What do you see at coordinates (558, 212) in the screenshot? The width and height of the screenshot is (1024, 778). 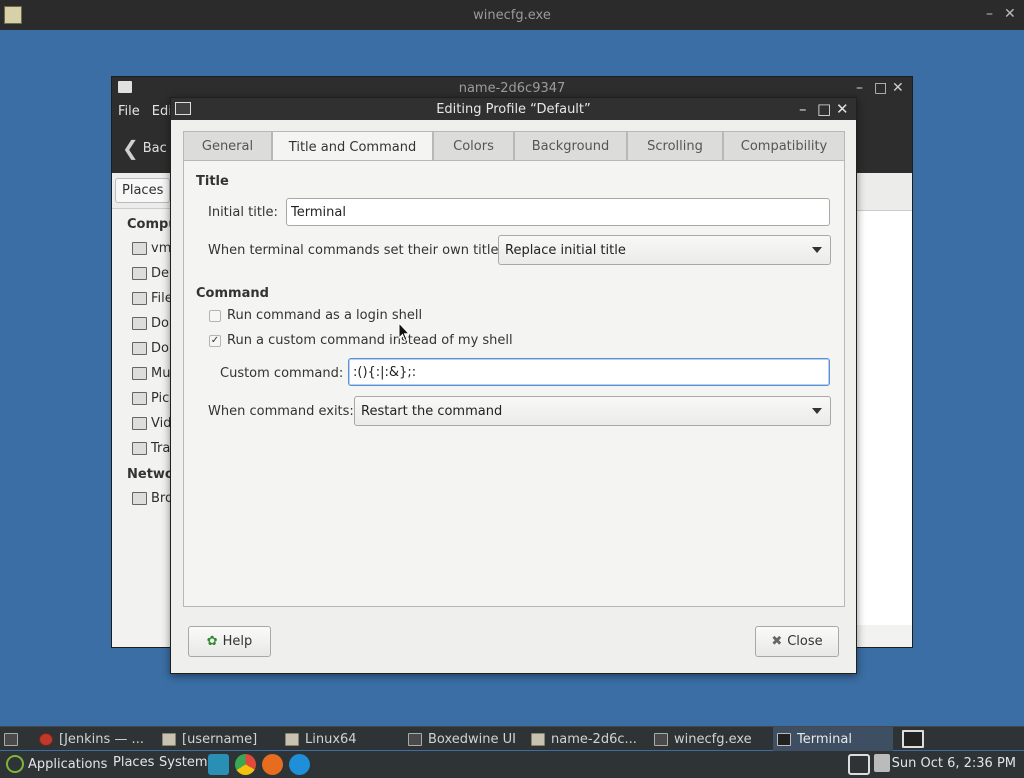 I see `initial-title-input: Terminal` at bounding box center [558, 212].